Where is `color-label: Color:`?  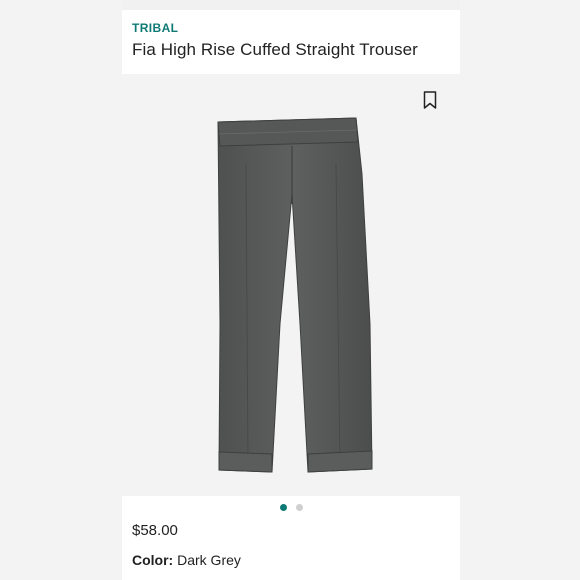
color-label: Color: is located at coordinates (153, 560).